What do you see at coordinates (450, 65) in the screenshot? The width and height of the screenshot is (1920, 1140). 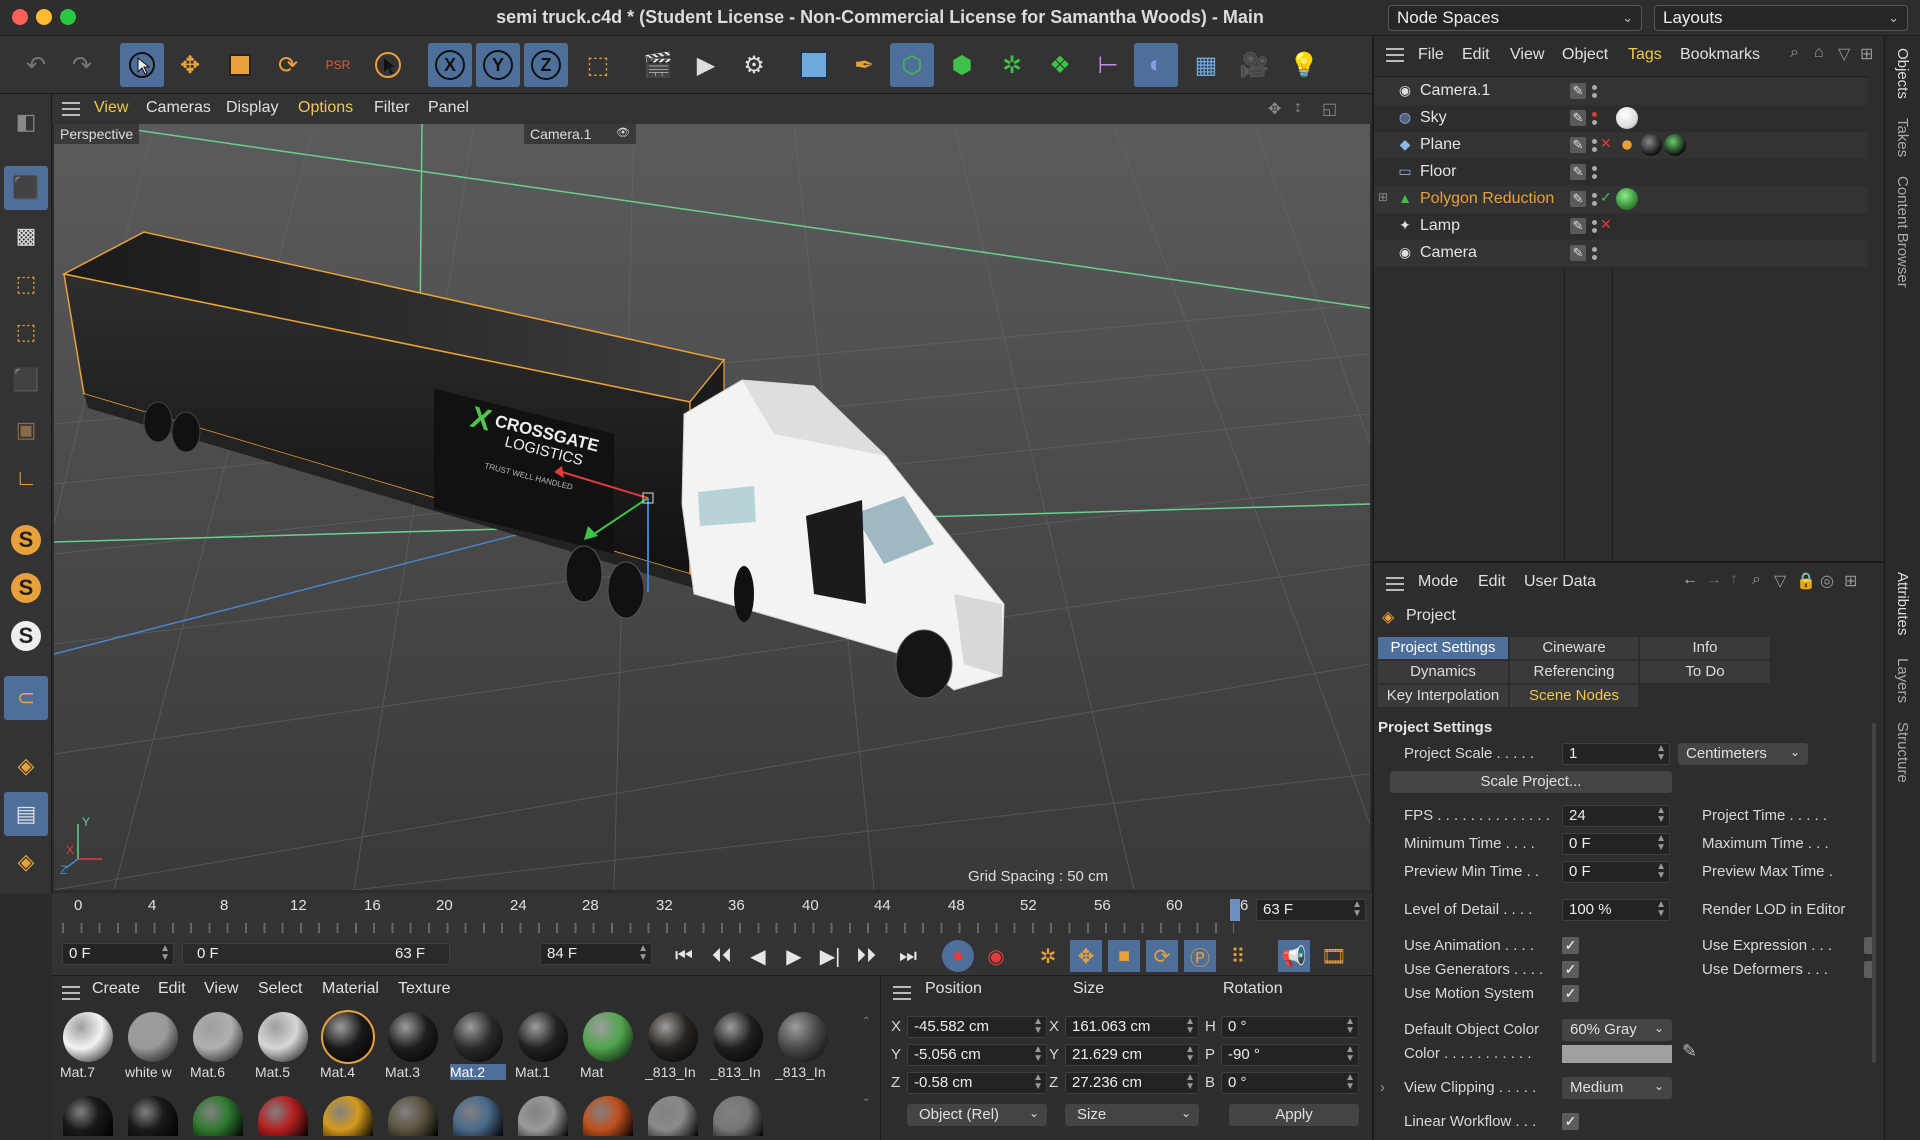 I see `x-axis-lock-icon: X` at bounding box center [450, 65].